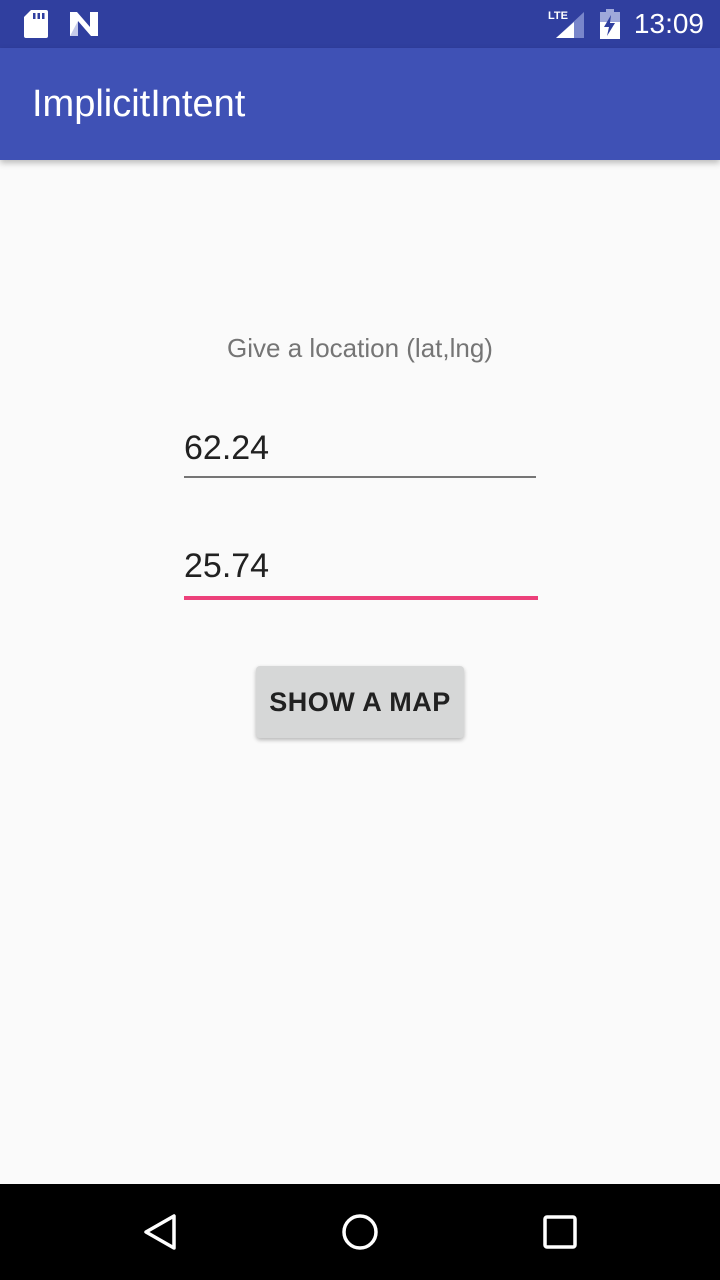  Describe the element at coordinates (360, 702) in the screenshot. I see `show-map-button: SHOW A MAP` at that location.